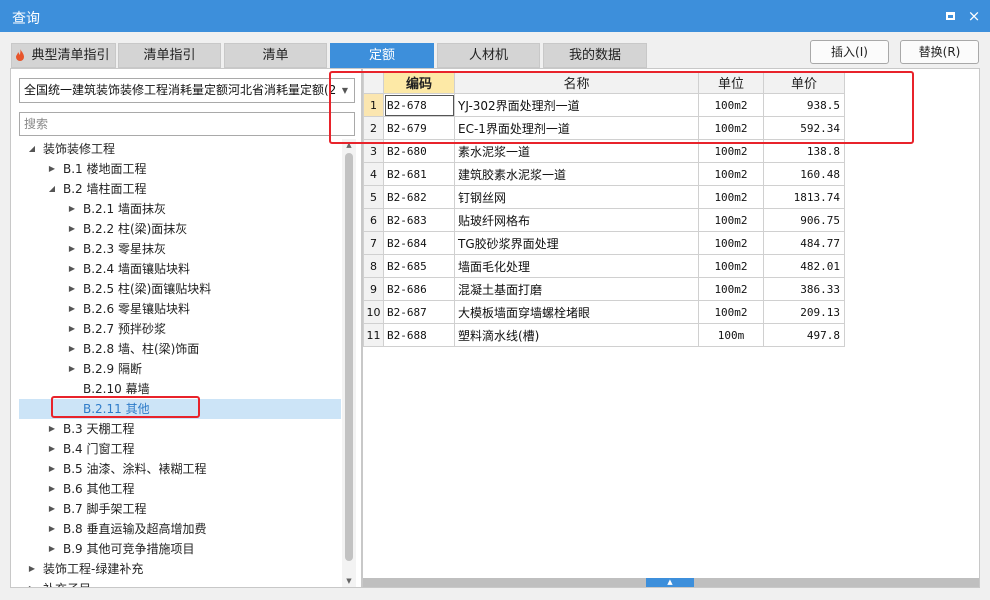 Image resolution: width=990 pixels, height=600 pixels. I want to click on table-row: 5 B2-682 钉钢丝网 100m2 1813.74, so click(604, 197).